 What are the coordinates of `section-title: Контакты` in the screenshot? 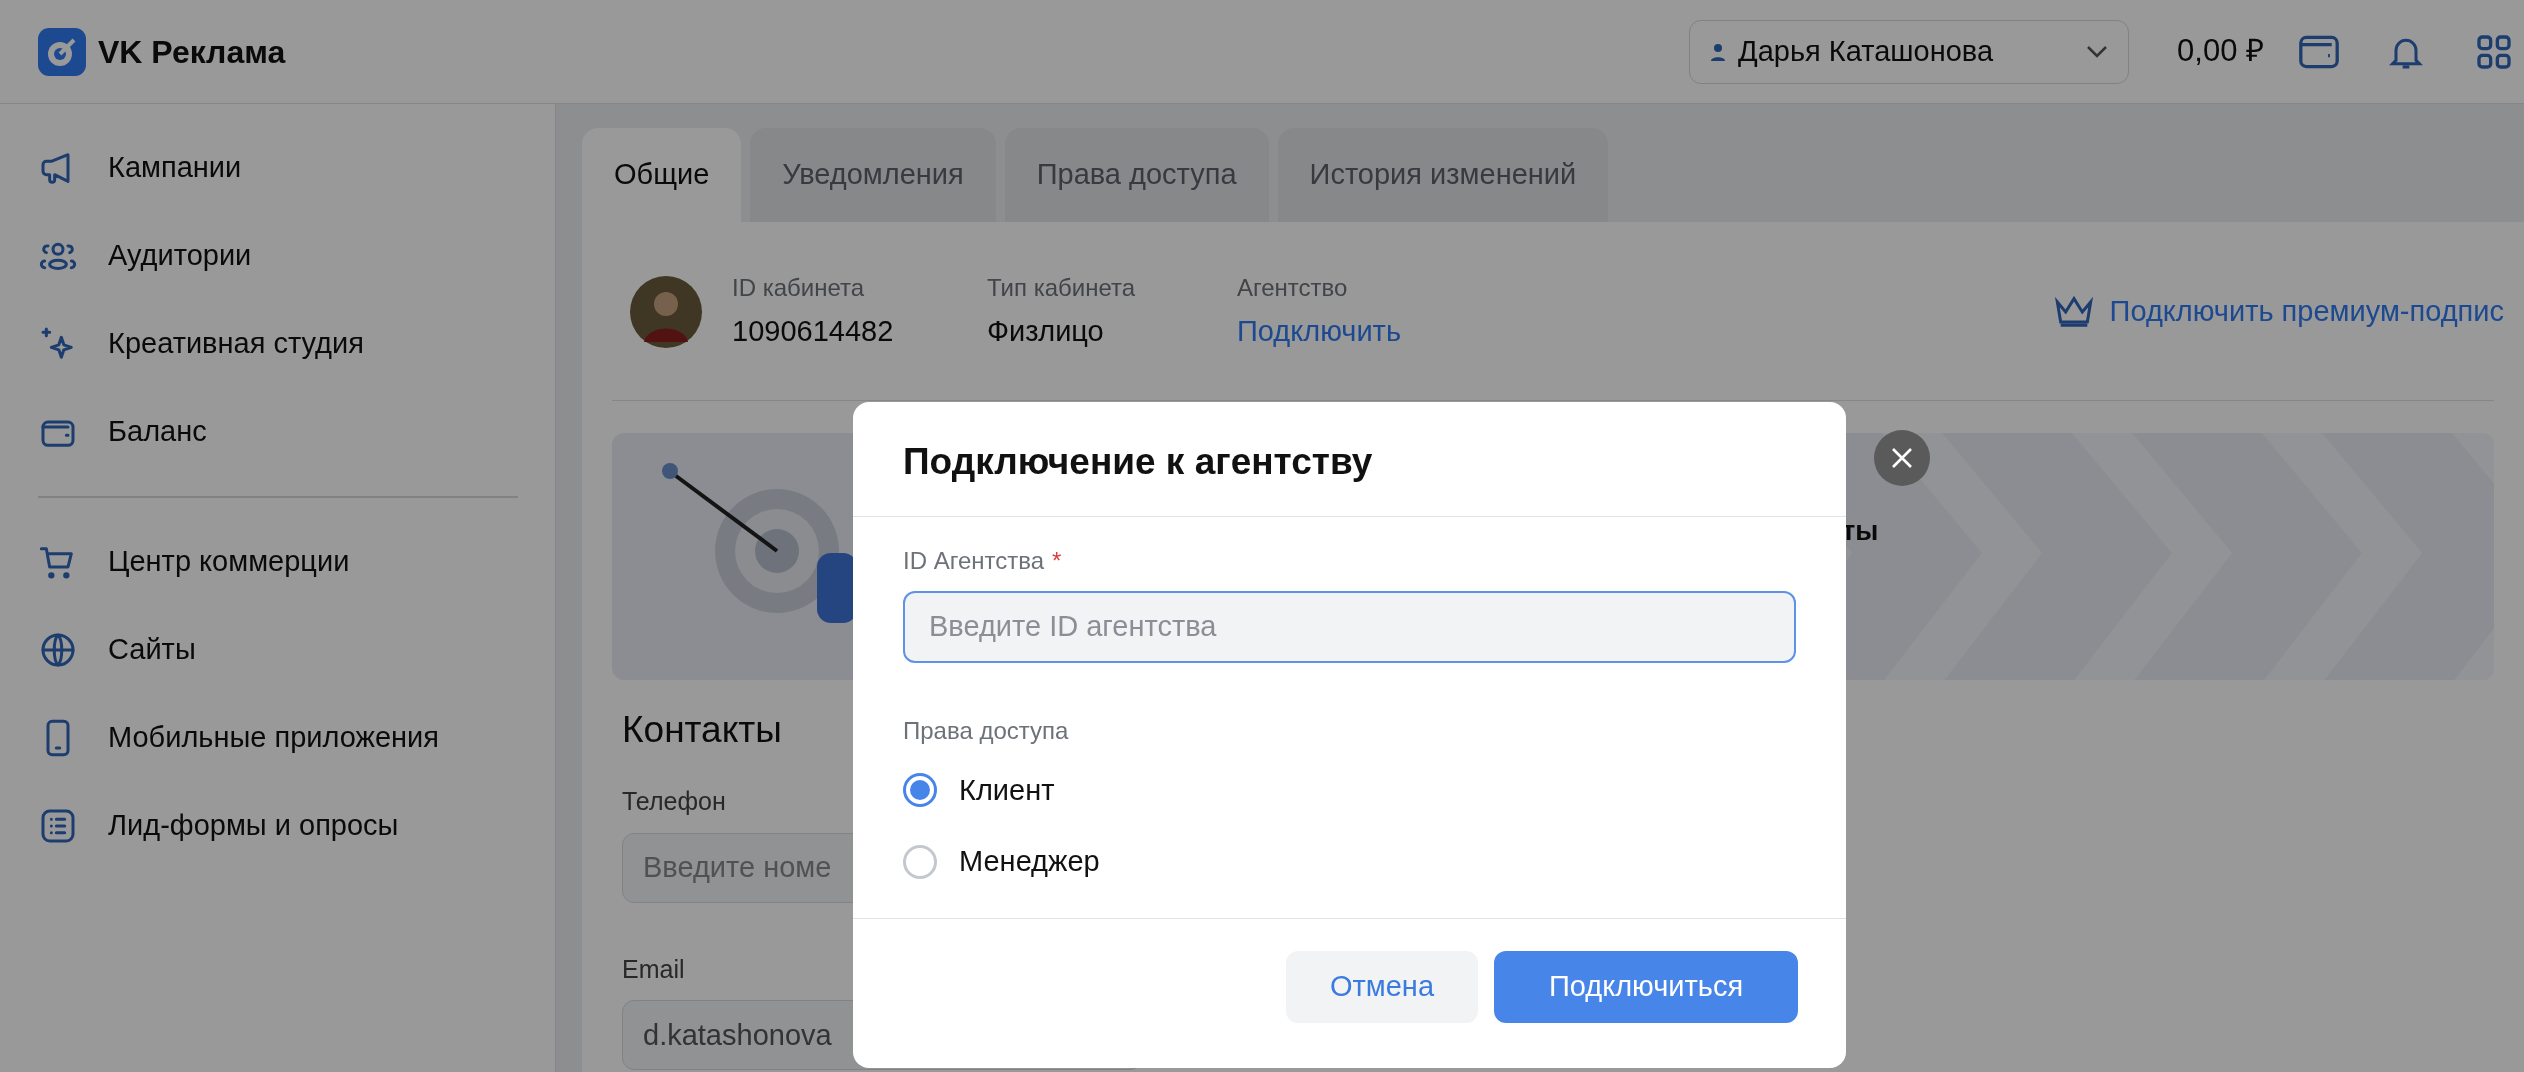 It's located at (702, 729).